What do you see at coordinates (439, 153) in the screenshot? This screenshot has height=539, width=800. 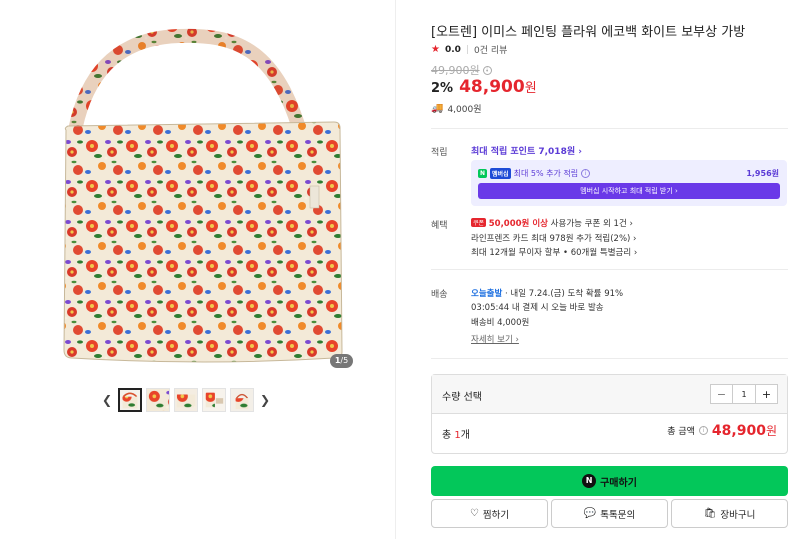 I see `points-label: 적립` at bounding box center [439, 153].